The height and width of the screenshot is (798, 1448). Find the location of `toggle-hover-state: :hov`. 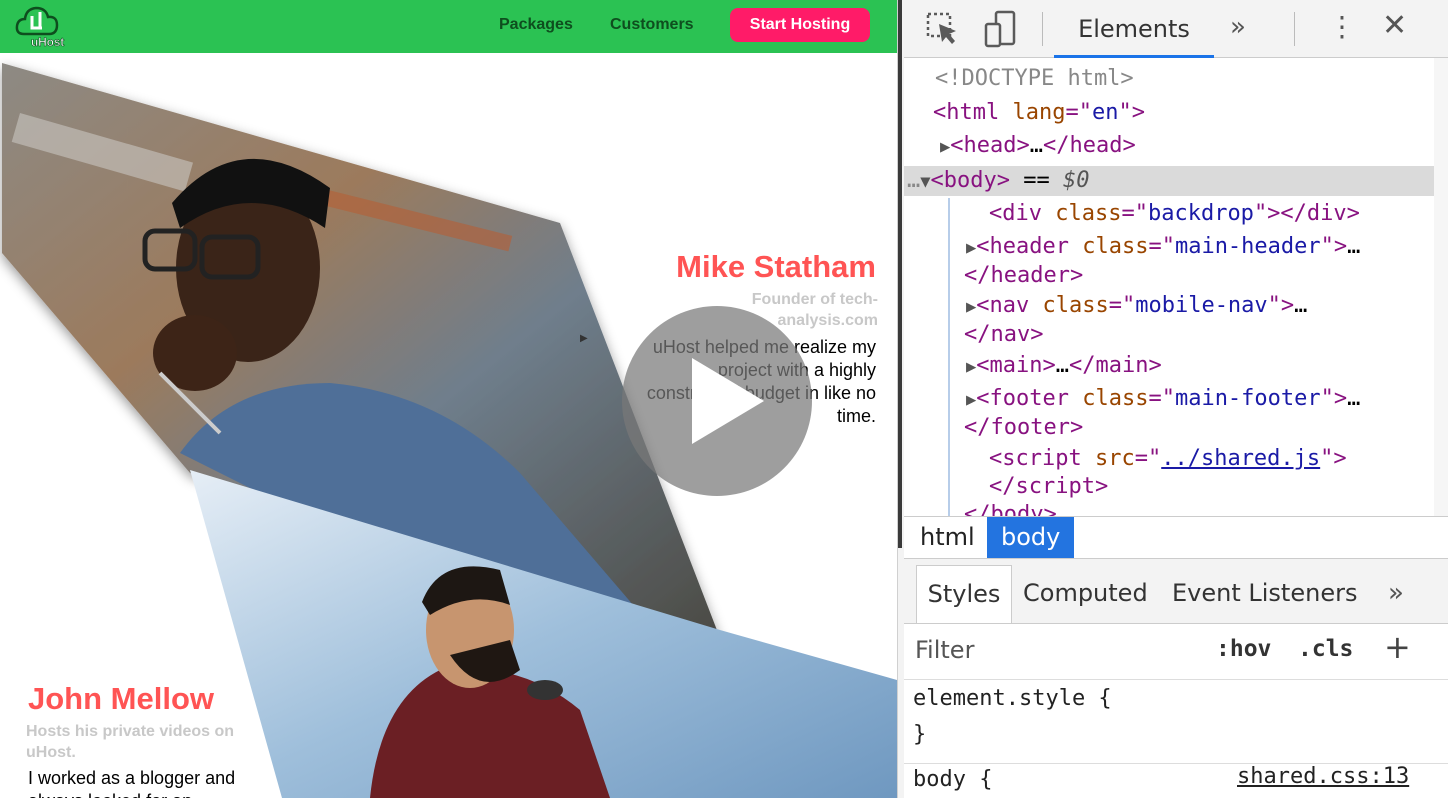

toggle-hover-state: :hov is located at coordinates (1243, 649).